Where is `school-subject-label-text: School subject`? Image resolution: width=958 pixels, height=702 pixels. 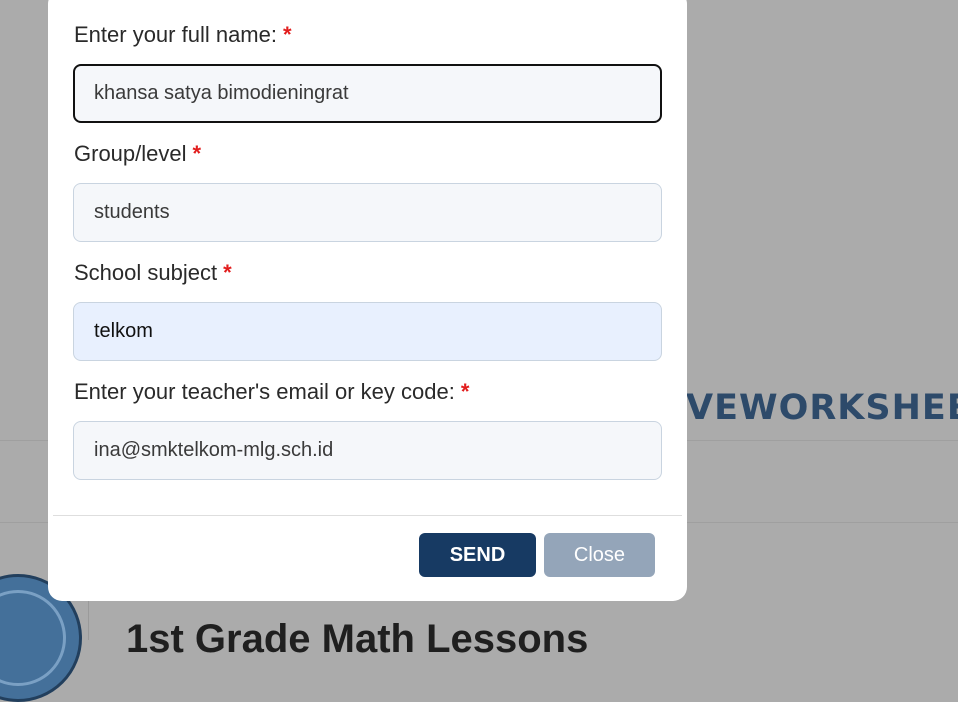 school-subject-label-text: School subject is located at coordinates (146, 272).